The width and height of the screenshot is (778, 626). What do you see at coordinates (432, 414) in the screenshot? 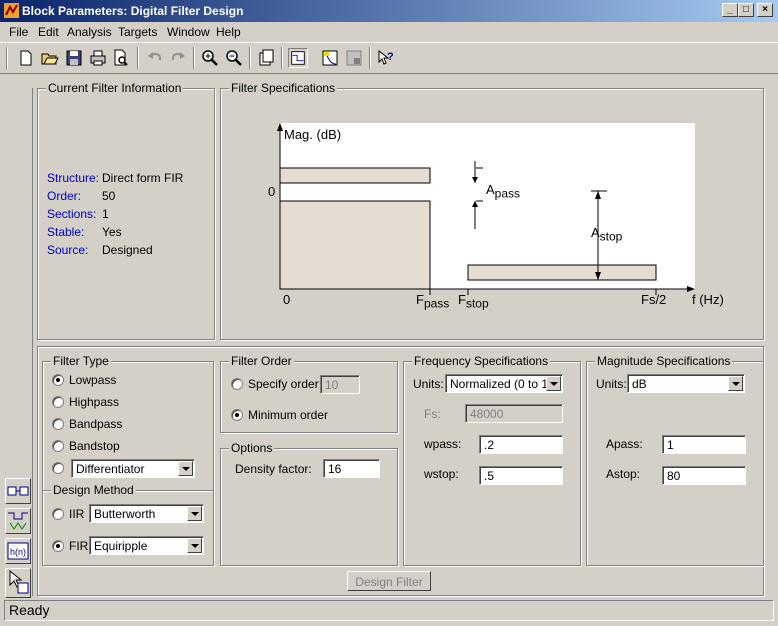
I see `fs-label: Fs:` at bounding box center [432, 414].